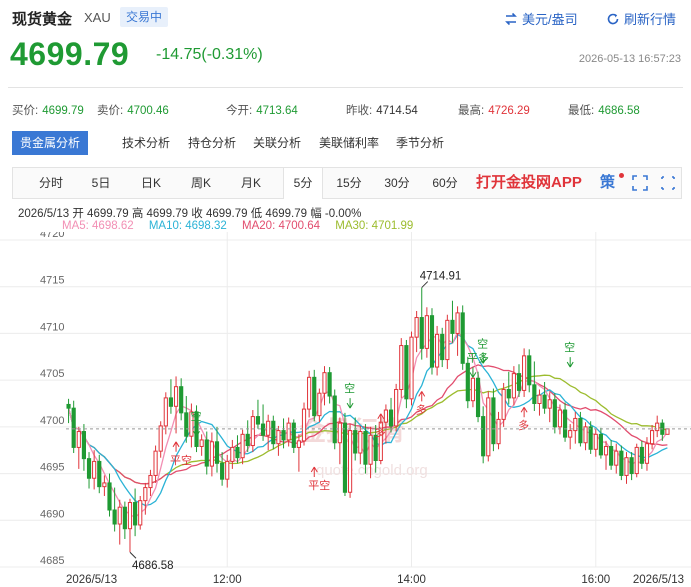  What do you see at coordinates (420, 143) in the screenshot?
I see `tab-seasonal: 季节分析` at bounding box center [420, 143].